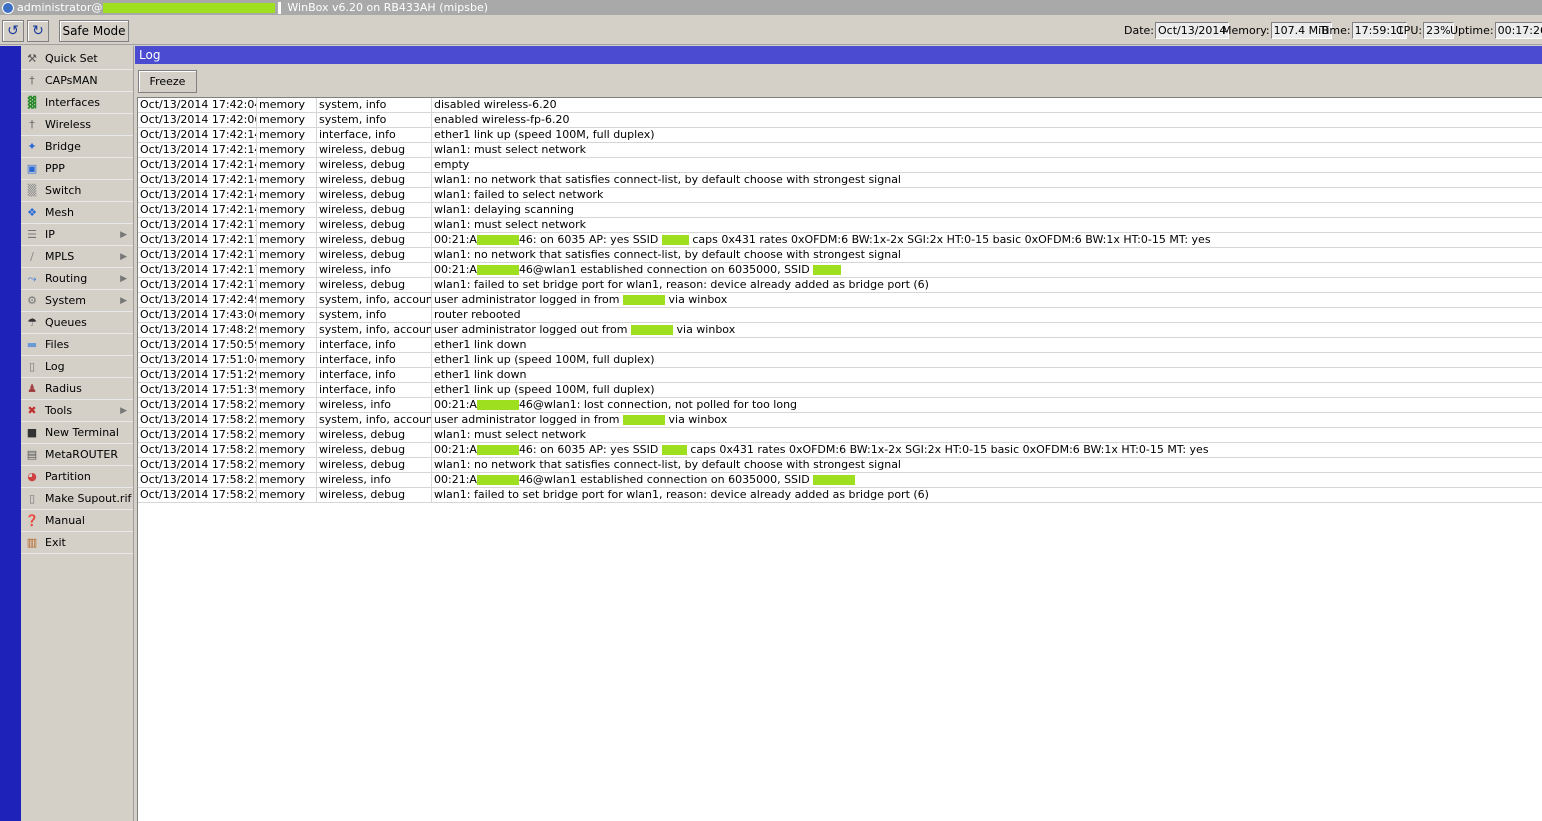  Describe the element at coordinates (77, 411) in the screenshot. I see `sidebar-item-tools: ✖ Tools ▶` at that location.